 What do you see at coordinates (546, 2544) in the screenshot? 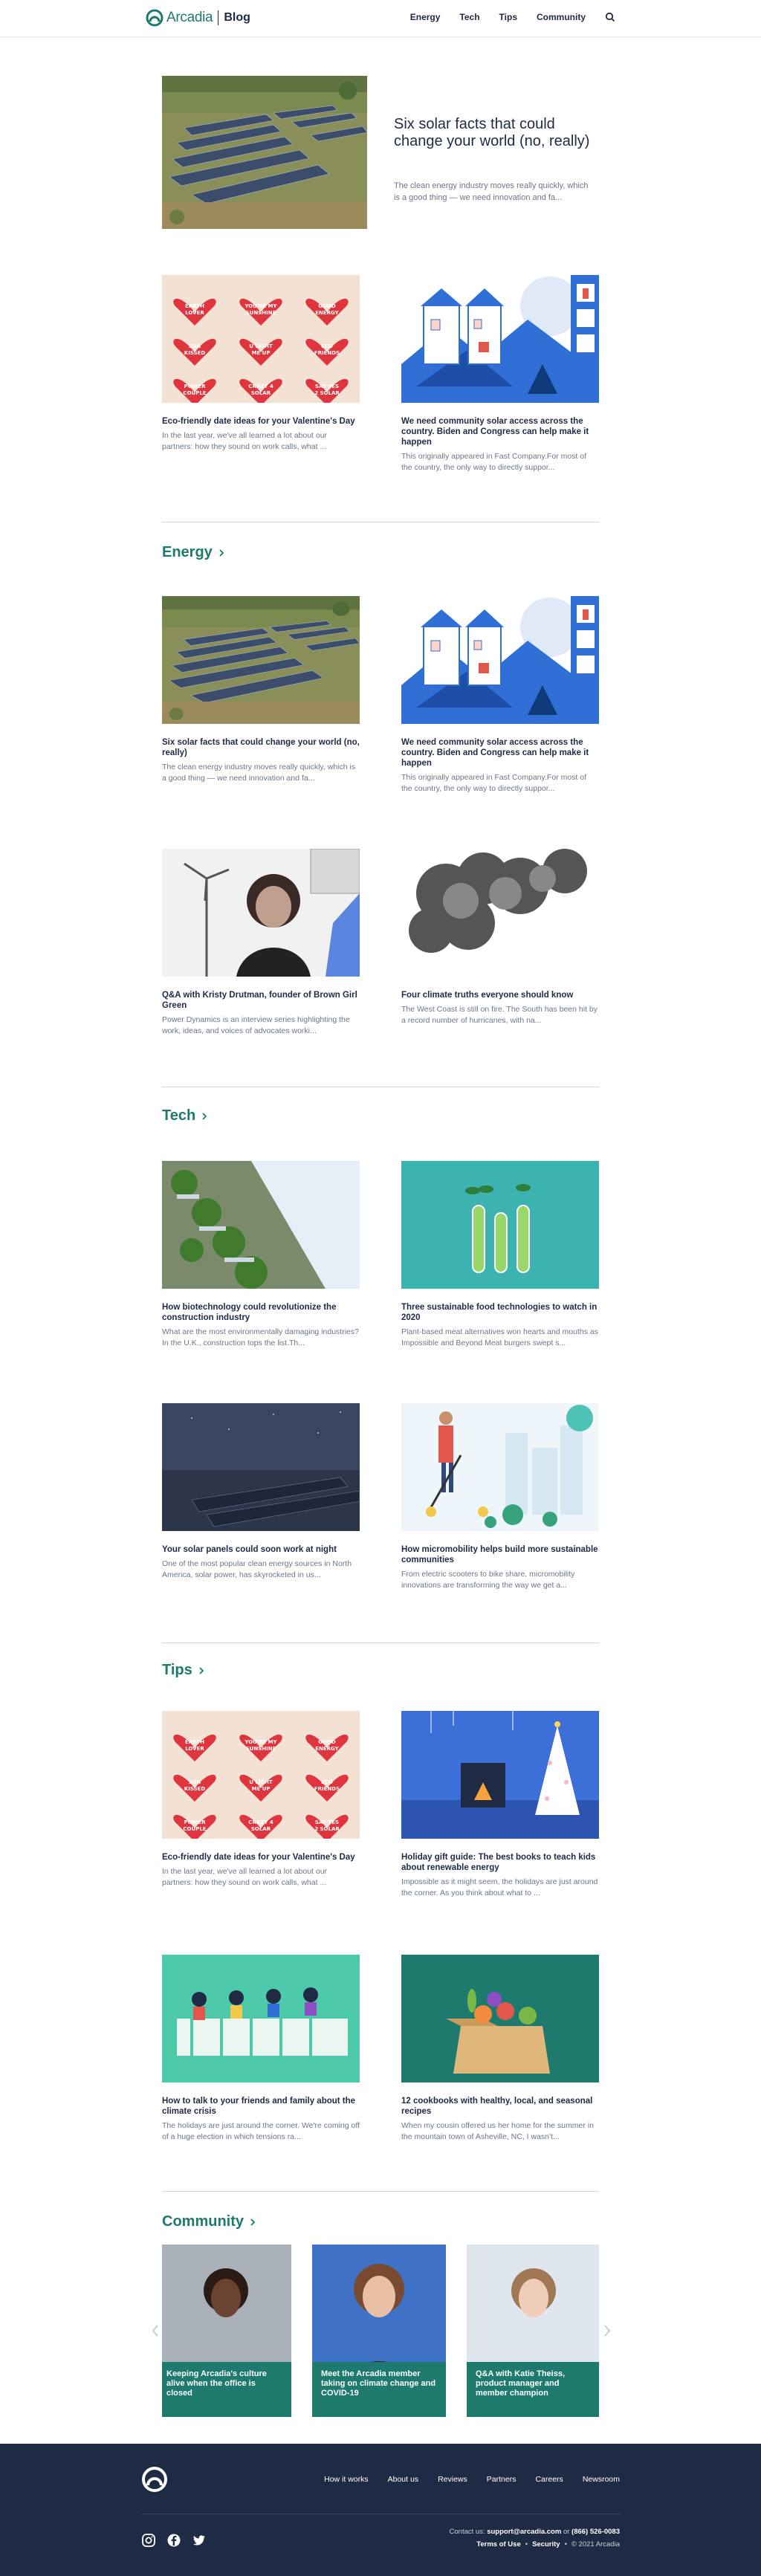
I see `security-link: Security` at bounding box center [546, 2544].